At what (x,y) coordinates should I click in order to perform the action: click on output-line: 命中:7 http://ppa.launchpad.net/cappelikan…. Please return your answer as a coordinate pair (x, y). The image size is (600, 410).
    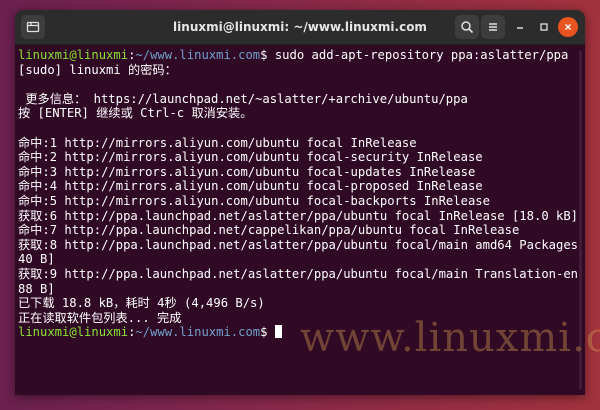
    Looking at the image, I should click on (269, 230).